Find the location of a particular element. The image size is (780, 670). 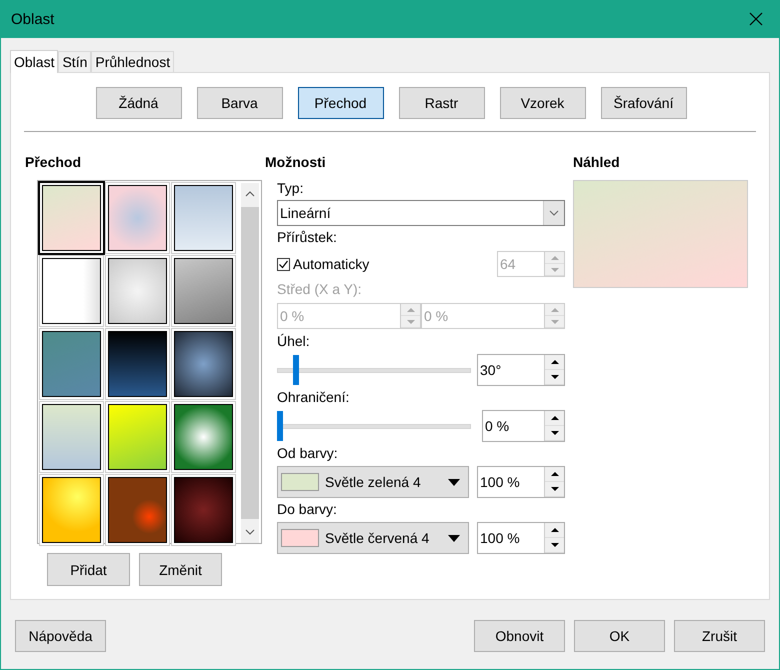

window-title: Oblast is located at coordinates (32, 19).